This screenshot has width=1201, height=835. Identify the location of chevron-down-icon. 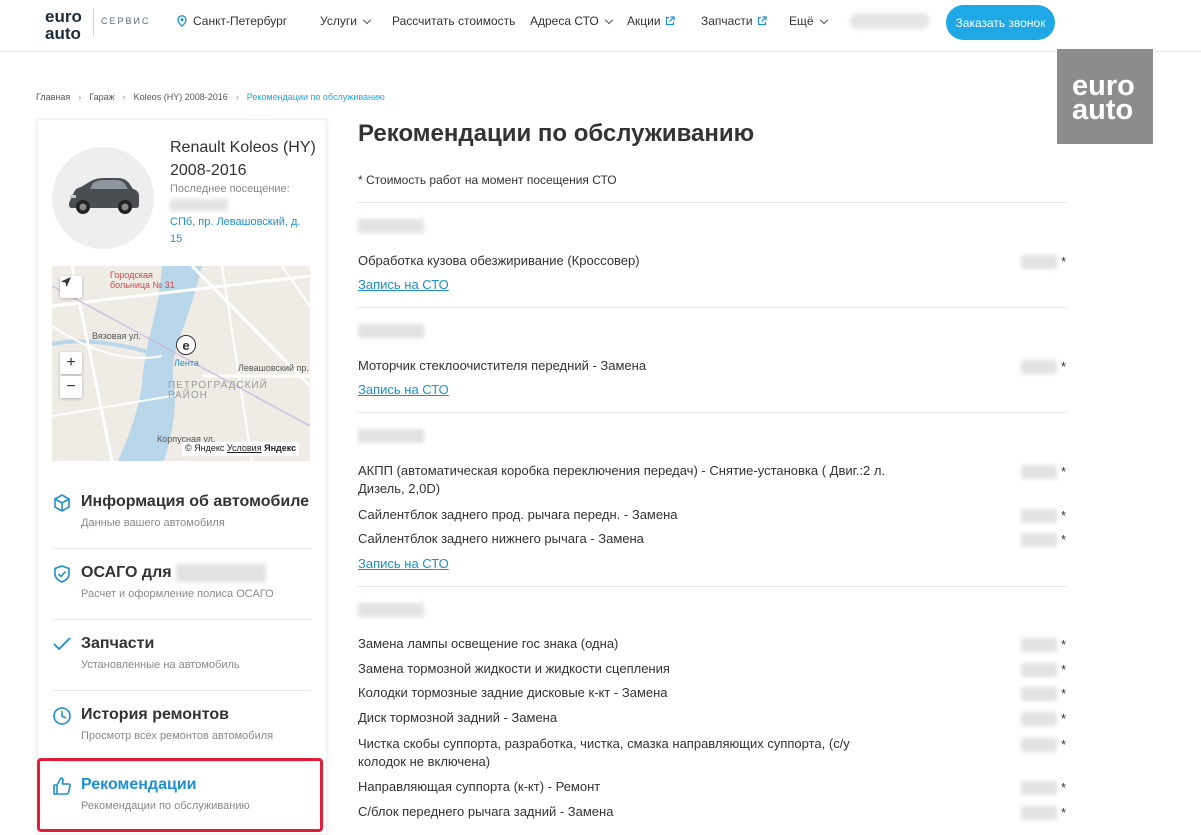
(367, 19).